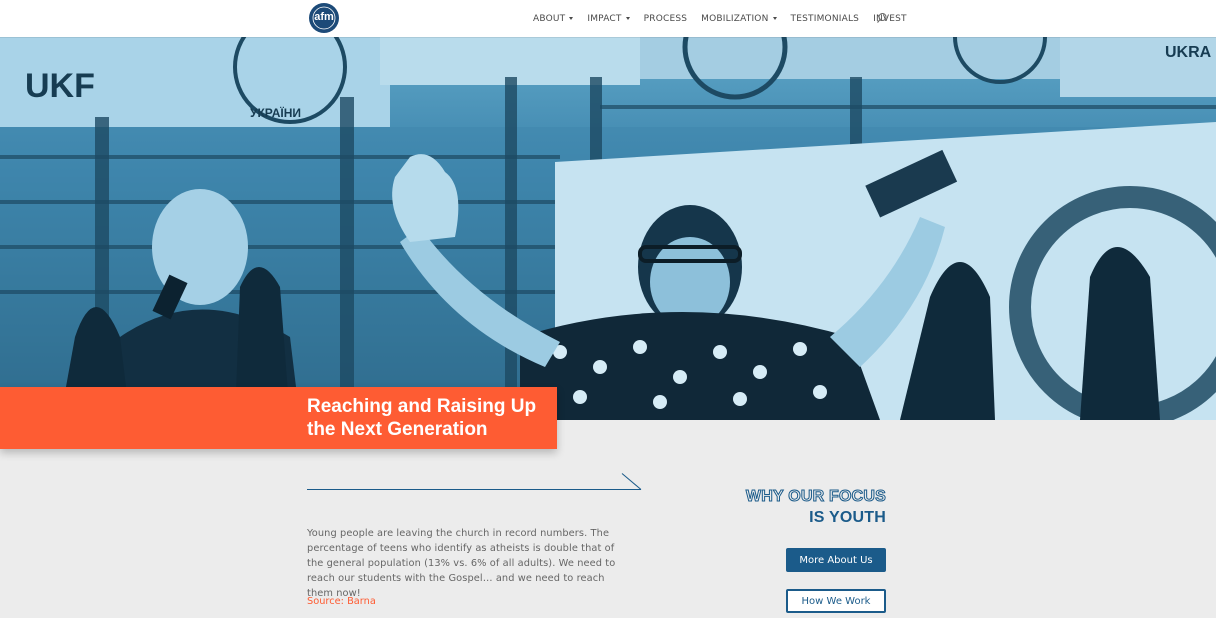 The width and height of the screenshot is (1216, 618). I want to click on nav-mobilization: MOBILIZATION, so click(739, 18).